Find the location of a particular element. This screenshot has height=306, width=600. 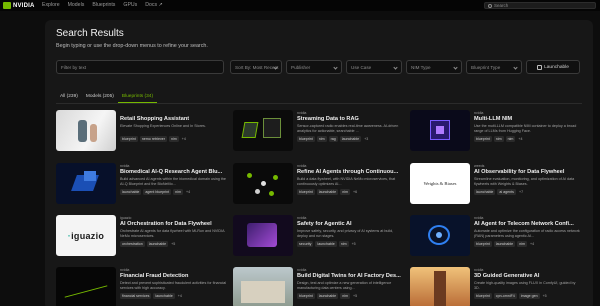

nav-link-blueprints: Blueprints is located at coordinates (103, 5).